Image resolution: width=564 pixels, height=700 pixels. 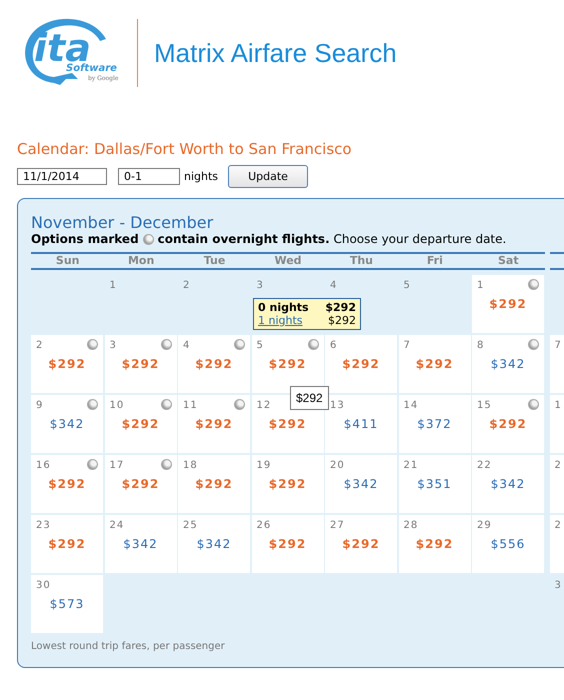 I want to click on day-number: 23, so click(x=43, y=525).